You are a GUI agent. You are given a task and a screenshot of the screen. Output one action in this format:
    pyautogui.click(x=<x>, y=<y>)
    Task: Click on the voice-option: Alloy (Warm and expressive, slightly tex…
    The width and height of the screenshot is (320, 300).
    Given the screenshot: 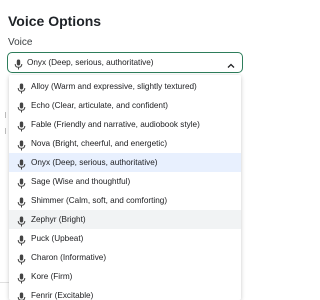 What is the action you would take?
    pyautogui.click(x=125, y=86)
    